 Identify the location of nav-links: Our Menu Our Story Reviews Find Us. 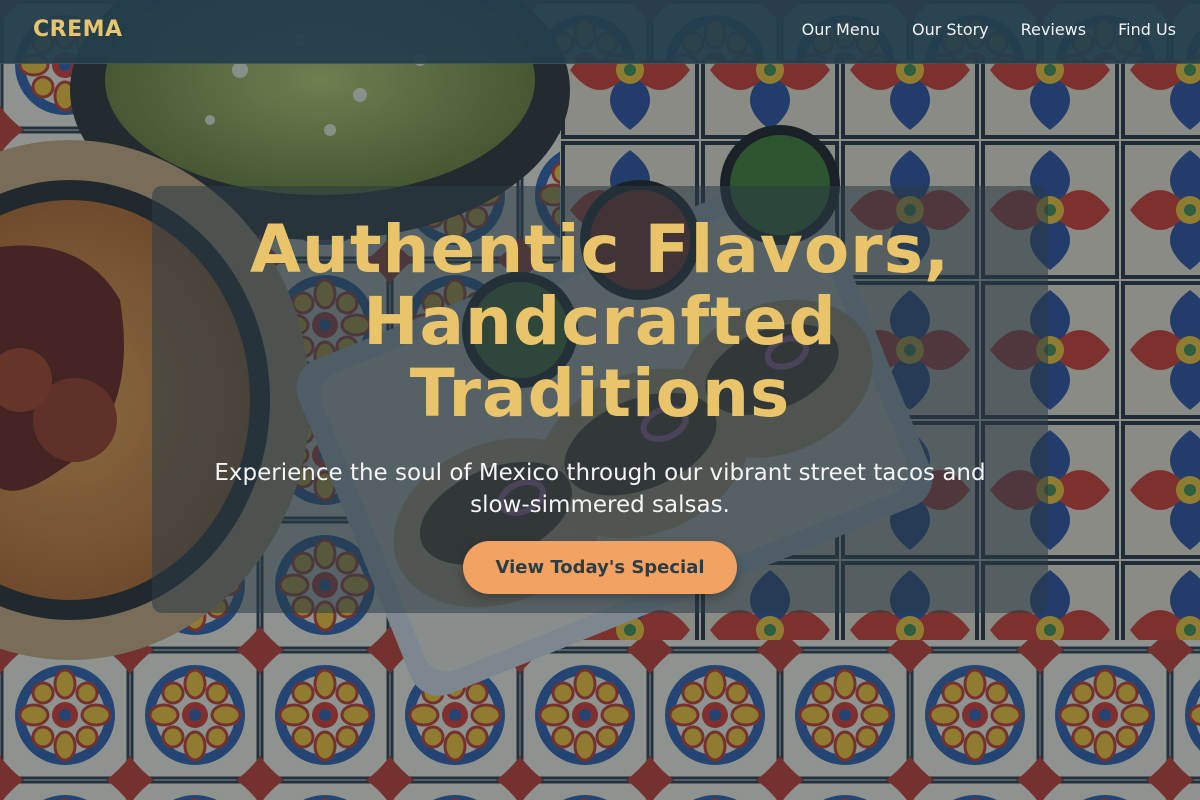
(989, 29).